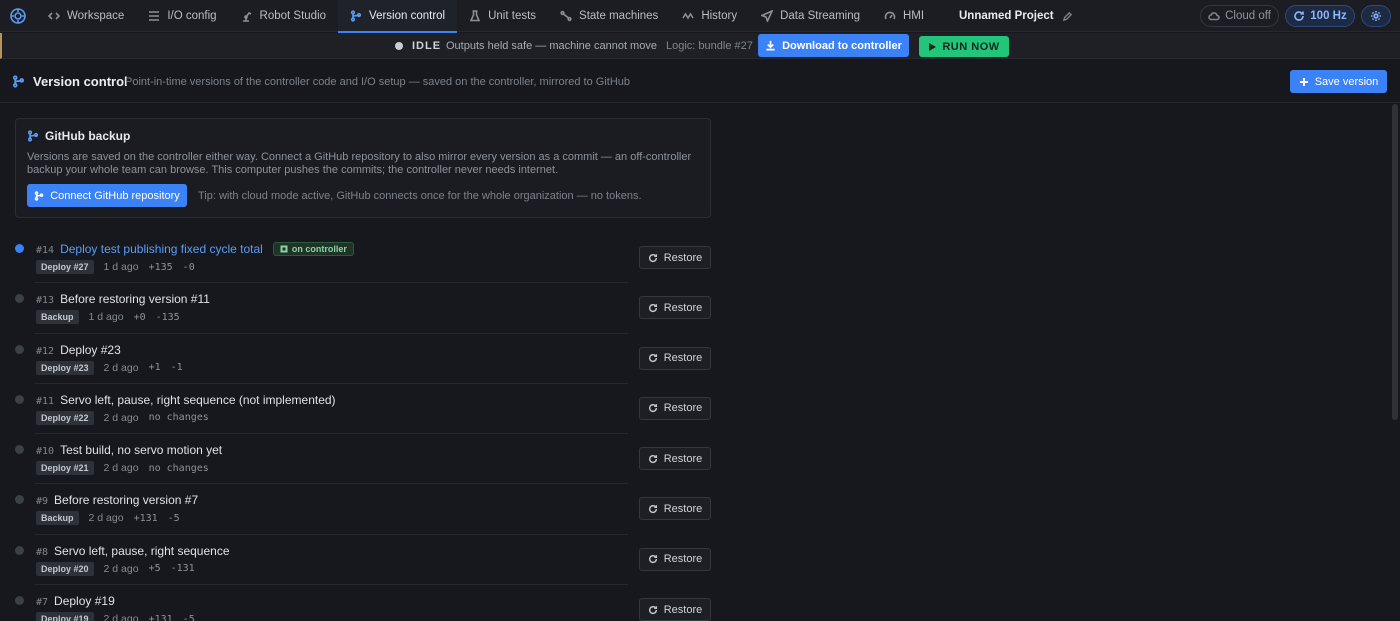 The height and width of the screenshot is (621, 1400). Describe the element at coordinates (427, 46) in the screenshot. I see `machine-state: IDLE` at that location.